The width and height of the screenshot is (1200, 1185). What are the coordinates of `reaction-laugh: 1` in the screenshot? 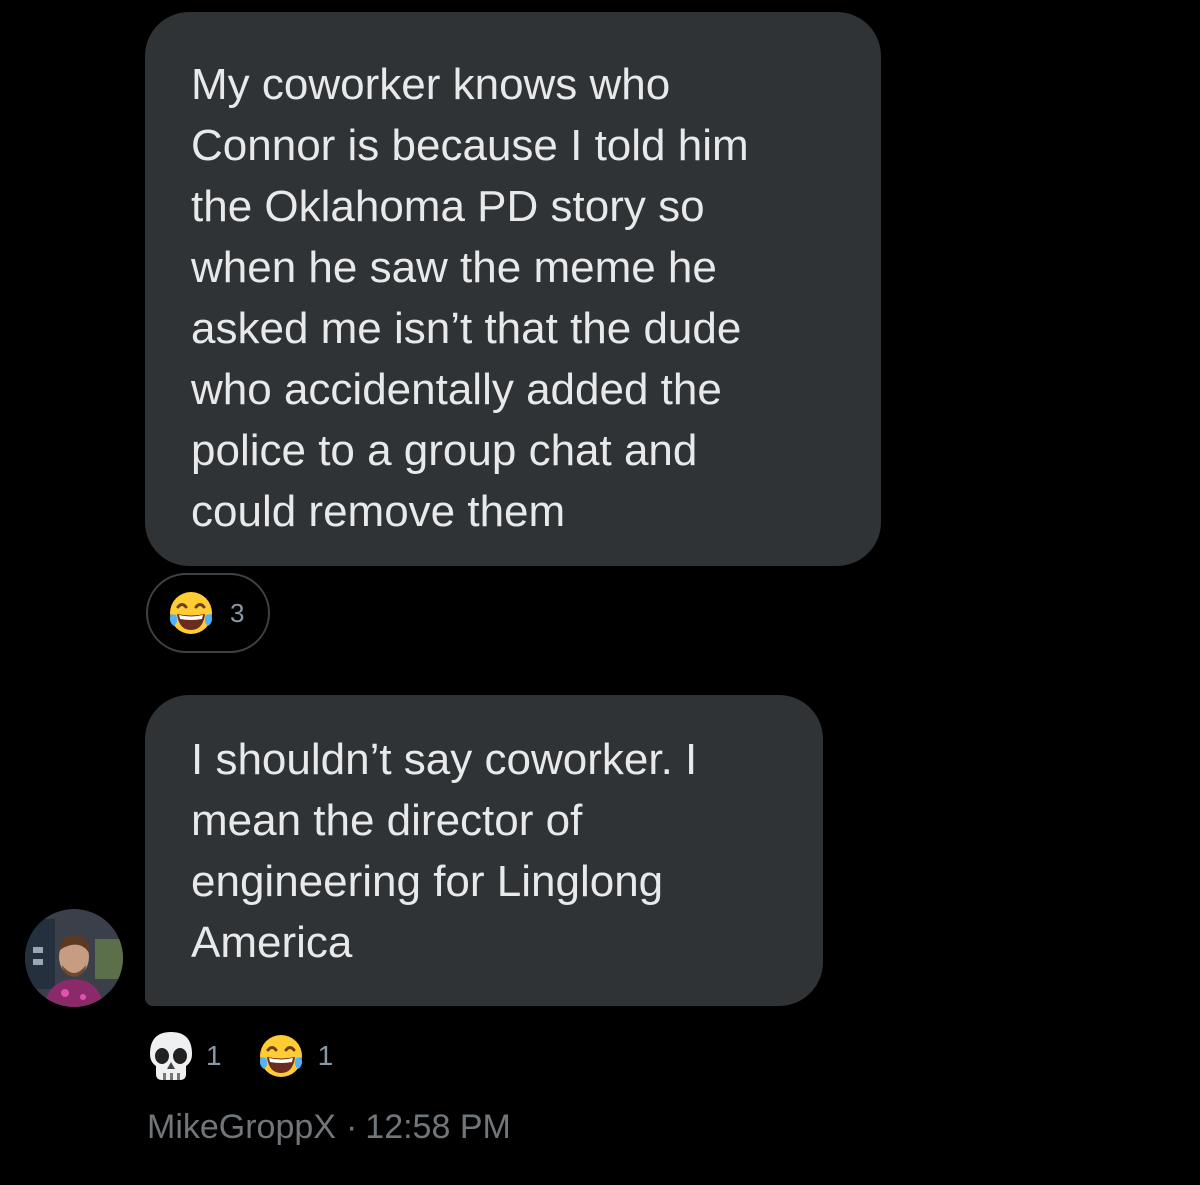 It's located at (295, 1056).